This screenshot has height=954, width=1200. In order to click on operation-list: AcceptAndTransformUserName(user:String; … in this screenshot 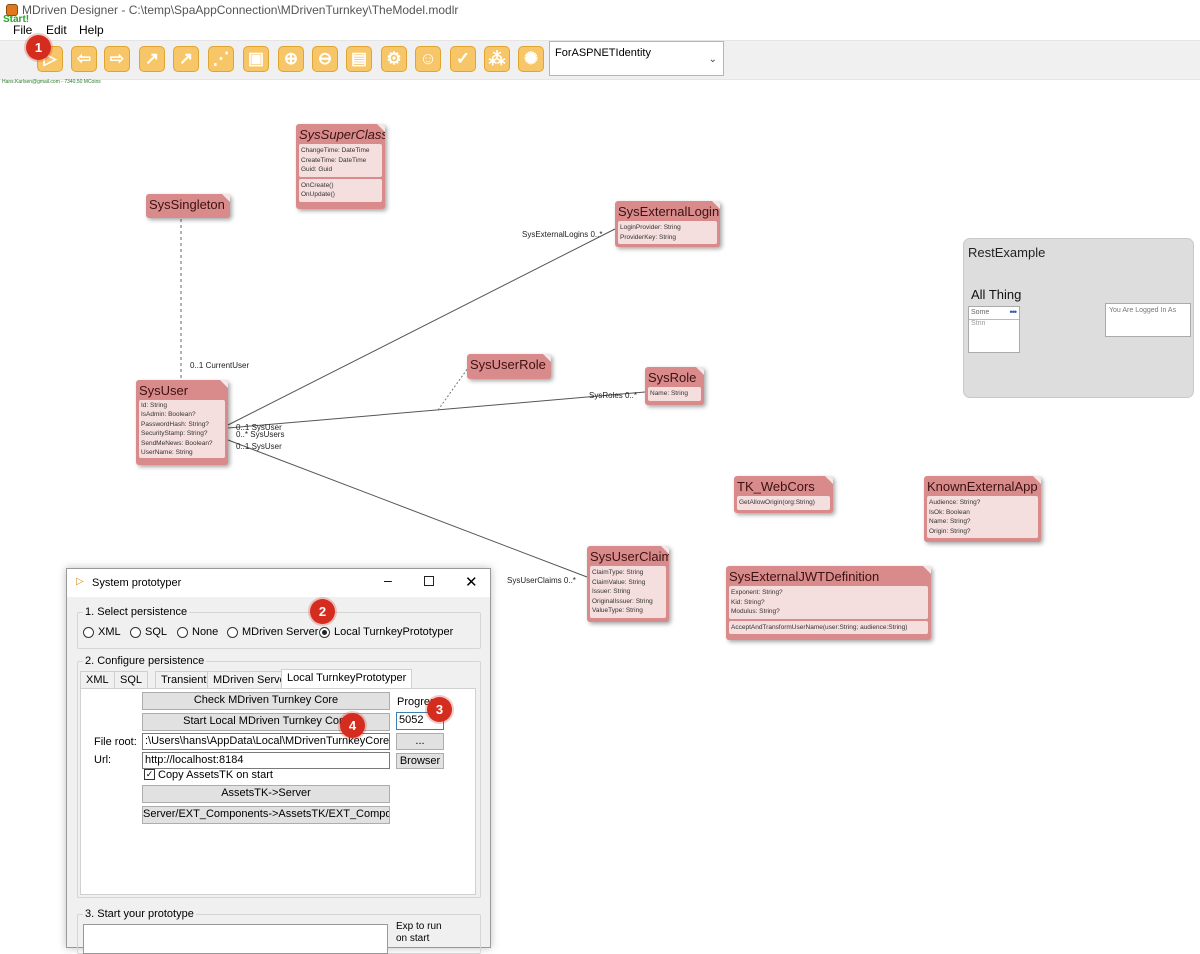, I will do `click(828, 627)`.